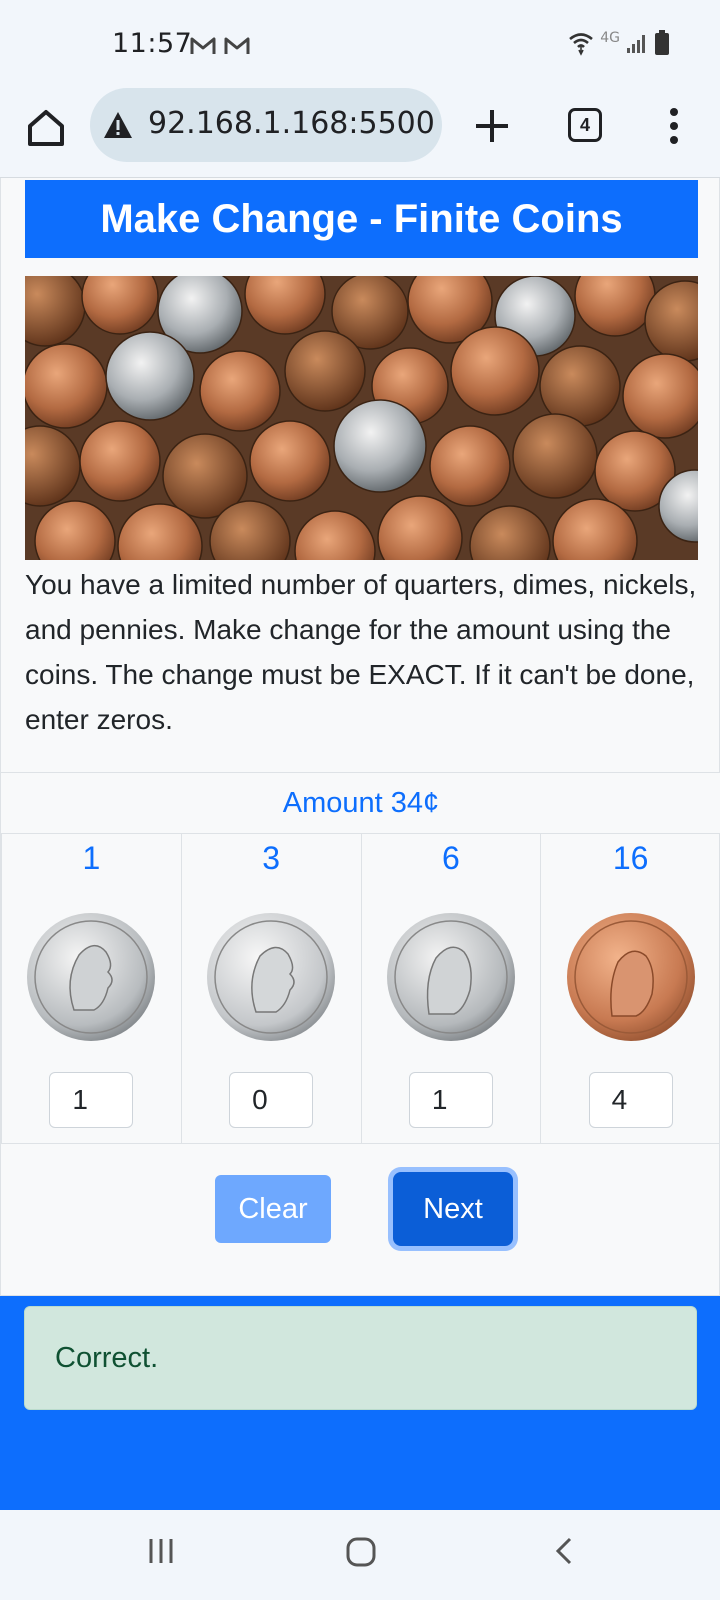 The height and width of the screenshot is (1600, 720). Describe the element at coordinates (118, 125) in the screenshot. I see `warning-icon` at that location.